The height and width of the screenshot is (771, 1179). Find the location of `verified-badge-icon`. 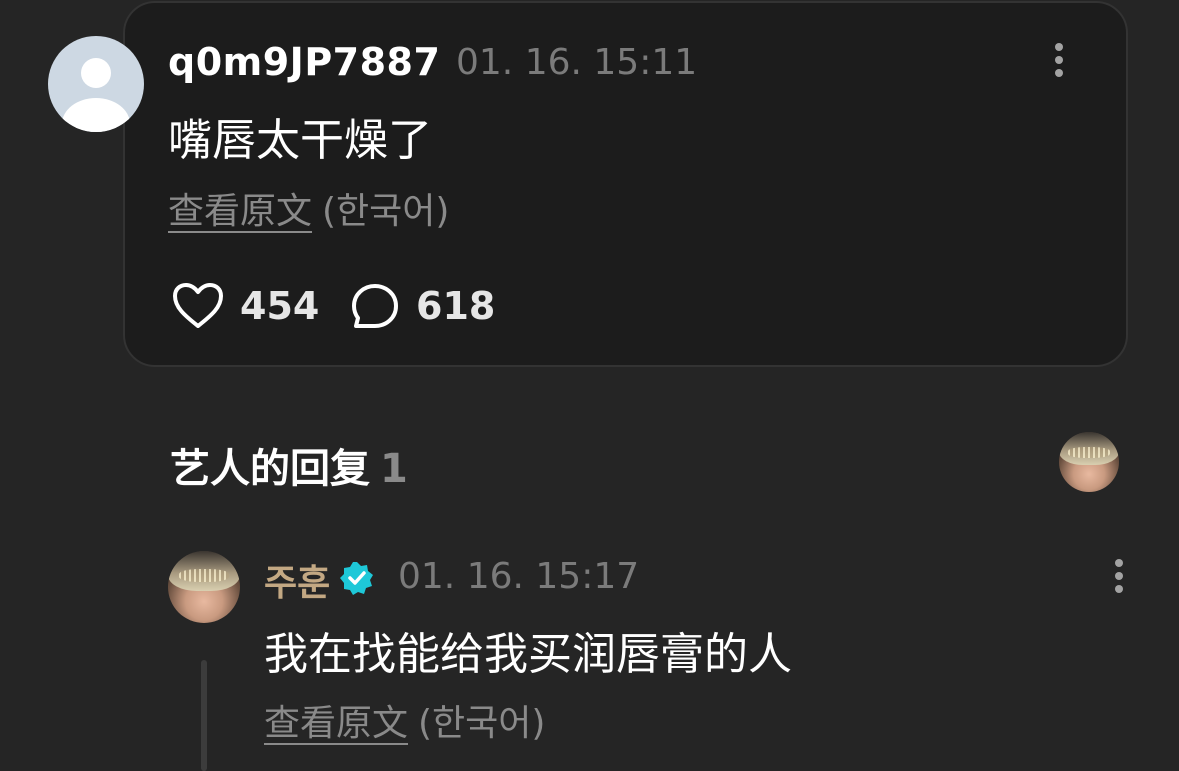

verified-badge-icon is located at coordinates (356, 578).